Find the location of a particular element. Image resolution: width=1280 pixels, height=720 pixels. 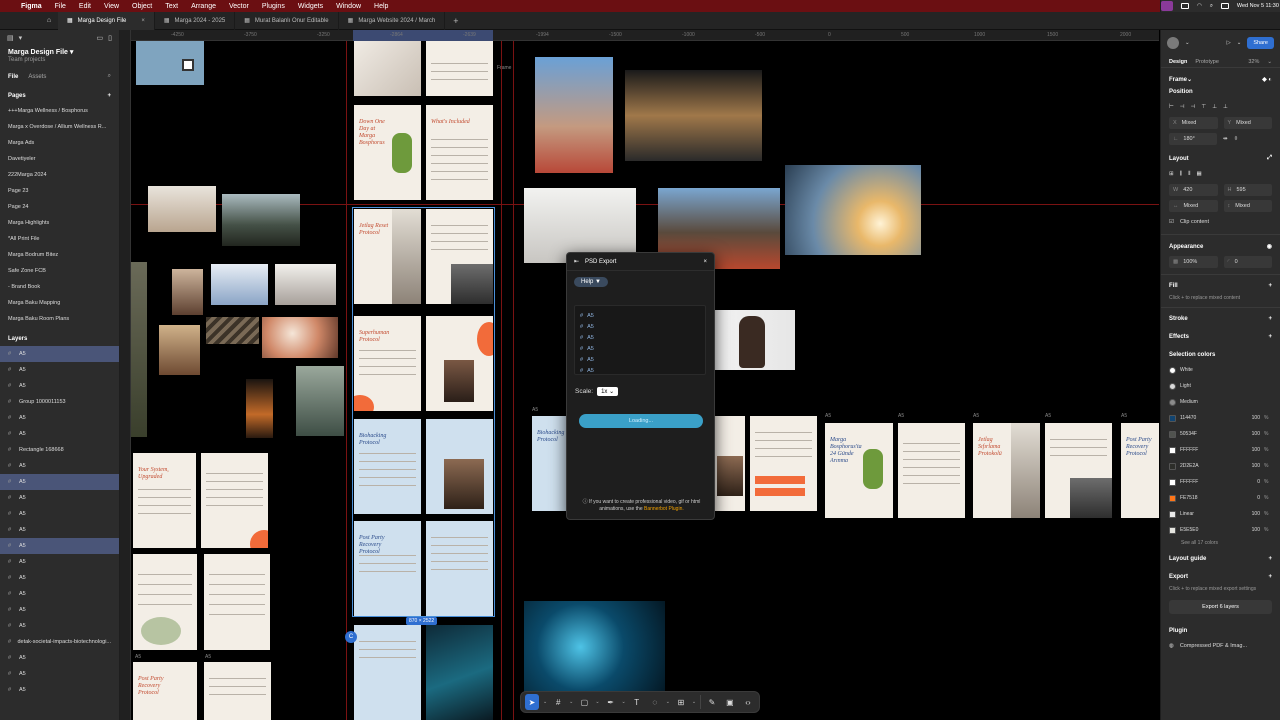

frame-label: Frame is located at coordinates (504, 68).